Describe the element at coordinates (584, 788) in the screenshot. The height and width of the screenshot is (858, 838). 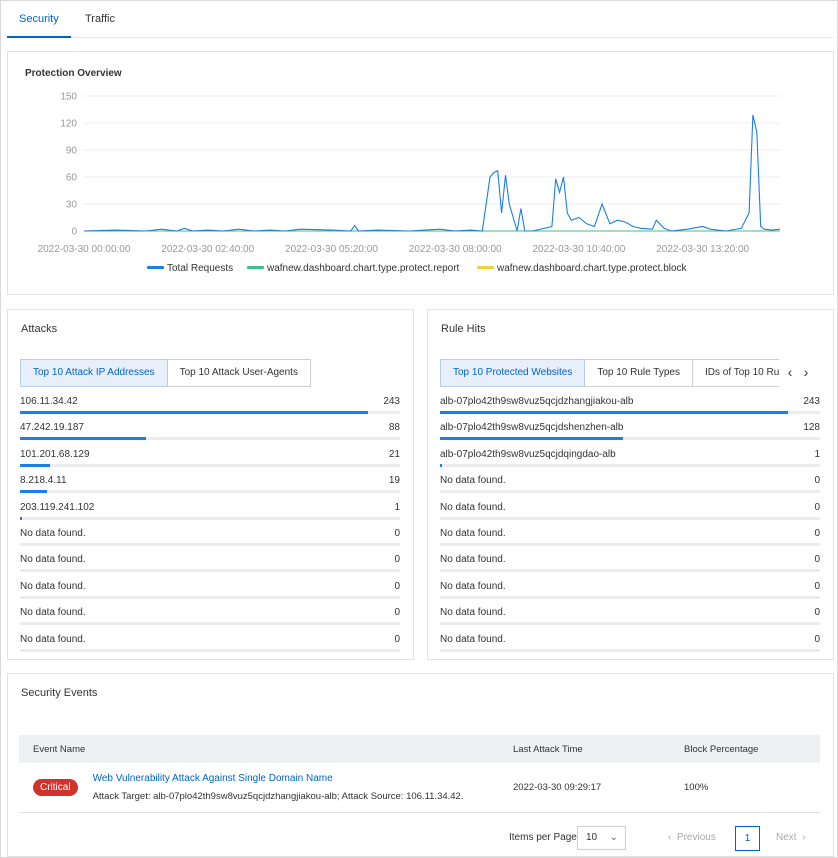
I see `last-attack-time: 2022-03-30 09:29:17` at that location.